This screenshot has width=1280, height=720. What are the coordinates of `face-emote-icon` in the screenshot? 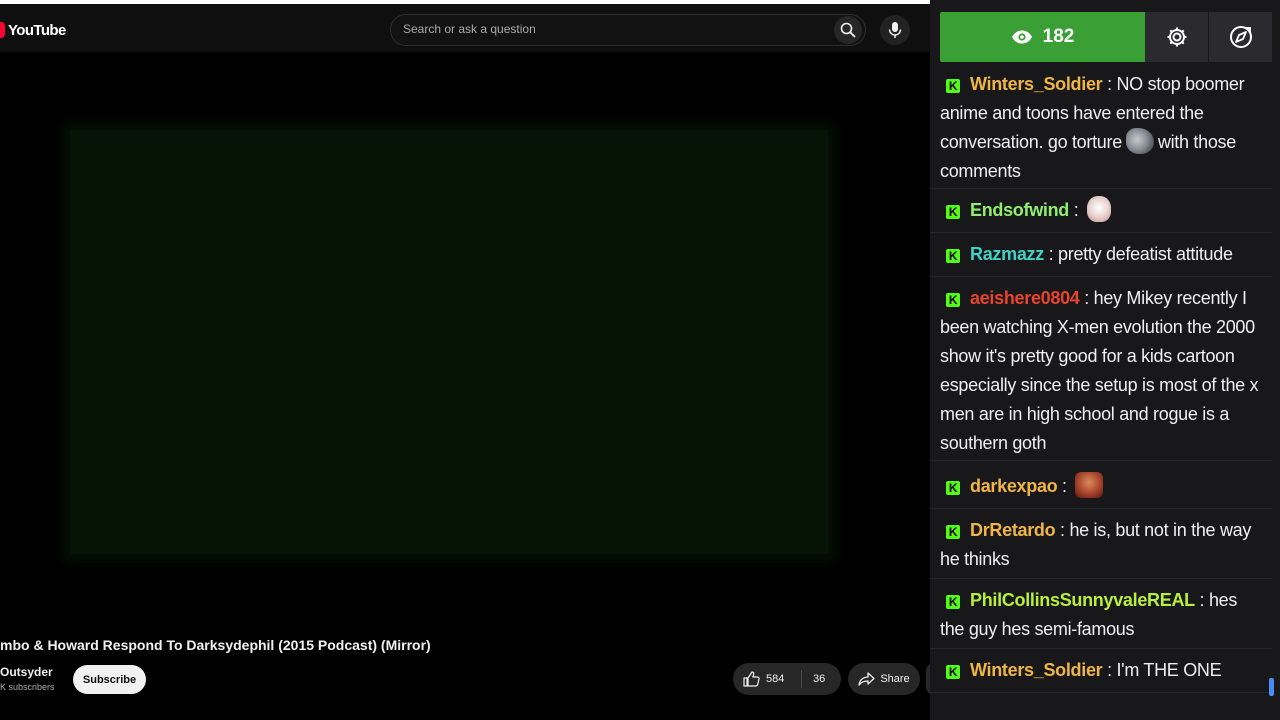 It's located at (1089, 485).